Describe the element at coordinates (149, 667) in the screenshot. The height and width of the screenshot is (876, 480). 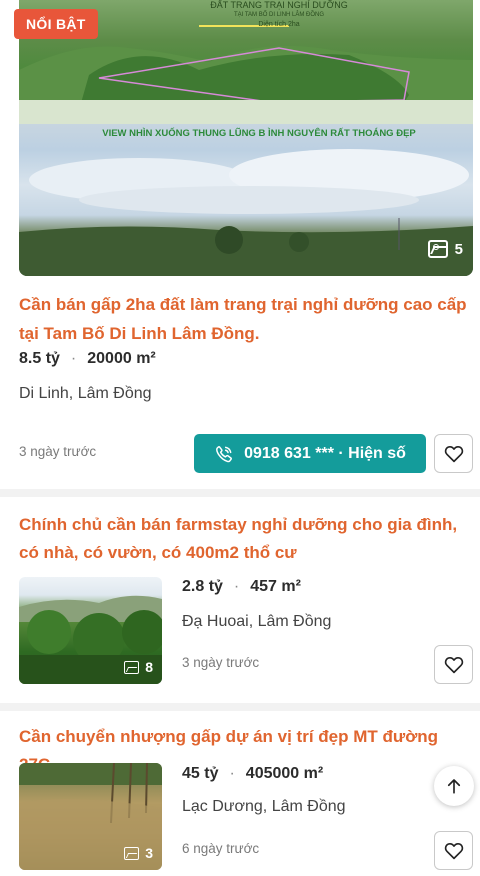
I see `photo-count-value: 8` at that location.